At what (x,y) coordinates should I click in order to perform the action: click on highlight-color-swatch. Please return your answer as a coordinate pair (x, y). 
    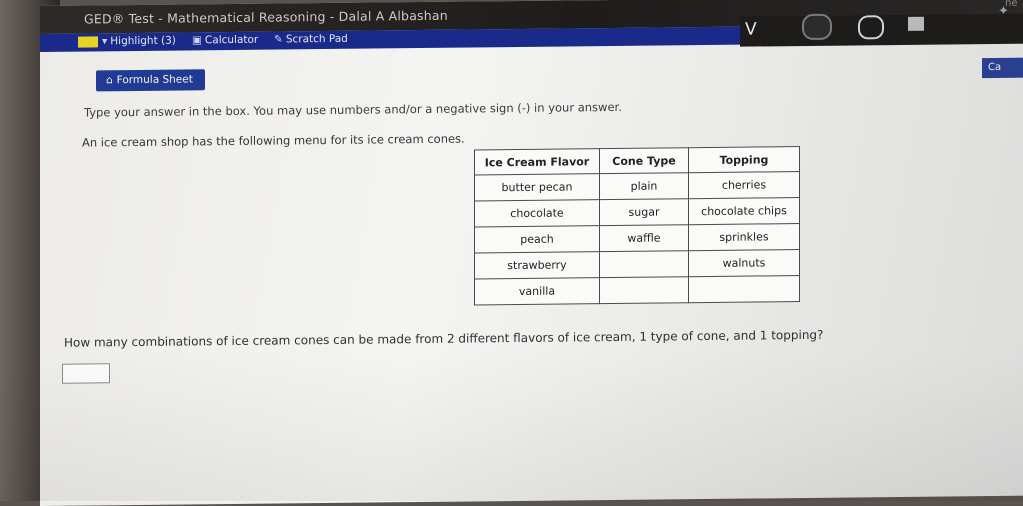
    Looking at the image, I should click on (88, 42).